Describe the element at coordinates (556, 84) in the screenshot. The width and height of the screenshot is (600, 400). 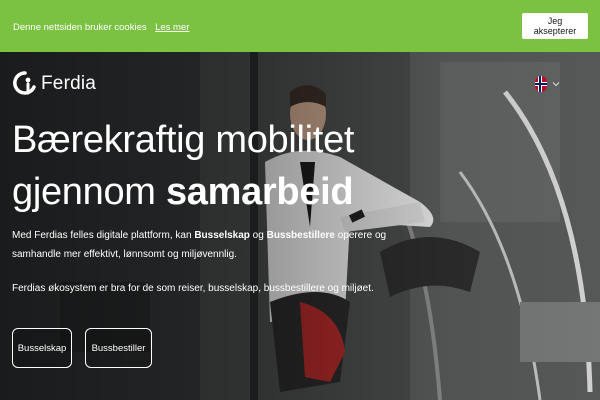
I see `chevron-down-icon` at that location.